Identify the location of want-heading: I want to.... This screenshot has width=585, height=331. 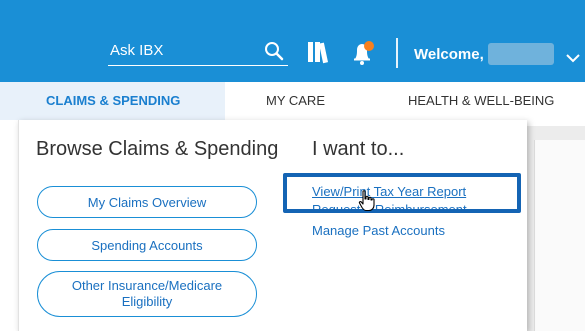
(358, 149).